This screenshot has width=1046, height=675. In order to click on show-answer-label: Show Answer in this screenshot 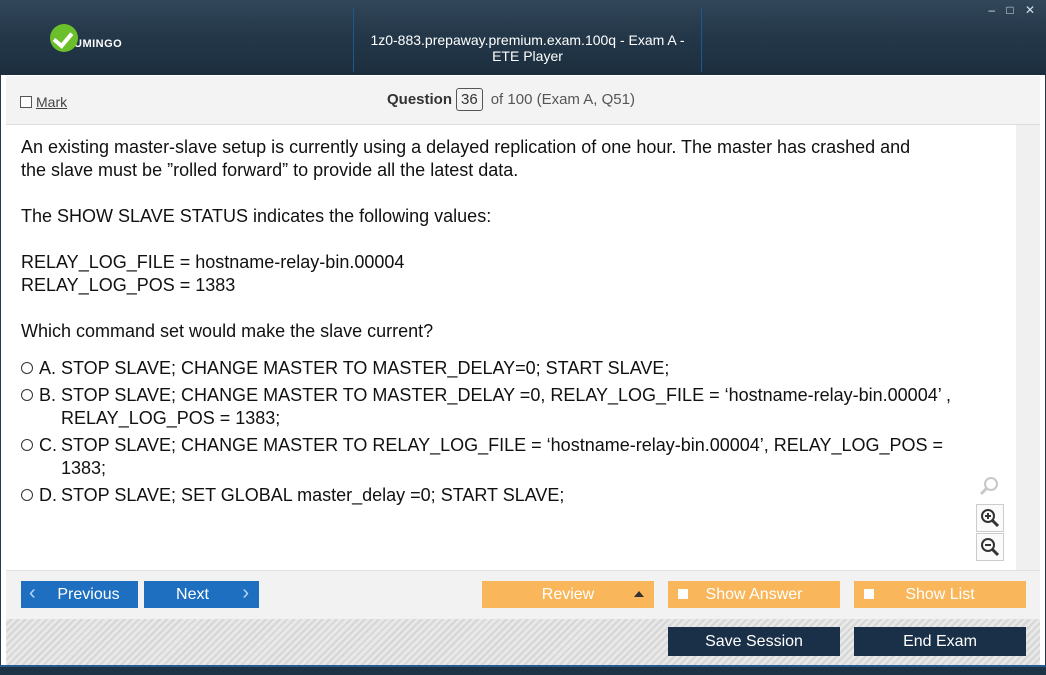, I will do `click(754, 594)`.